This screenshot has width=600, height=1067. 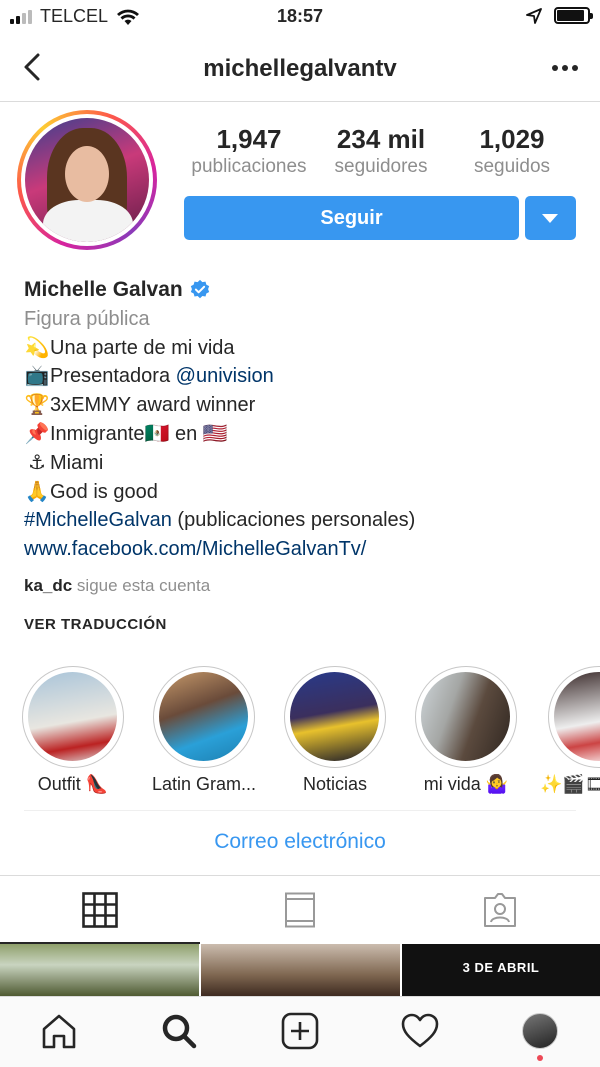 I want to click on bio-line: 📺Presentadora @univision, so click(x=149, y=376).